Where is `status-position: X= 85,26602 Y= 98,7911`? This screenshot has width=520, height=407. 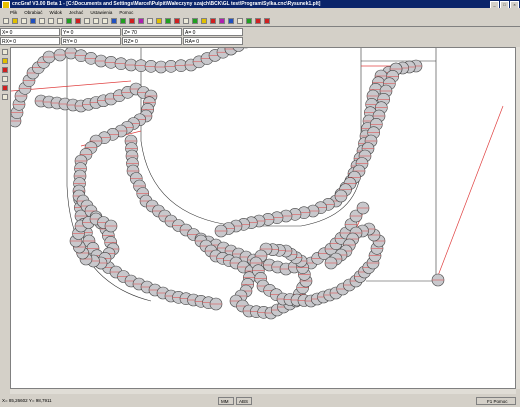
status-position: X= 85,26602 Y= 98,7911 is located at coordinates (27, 400).